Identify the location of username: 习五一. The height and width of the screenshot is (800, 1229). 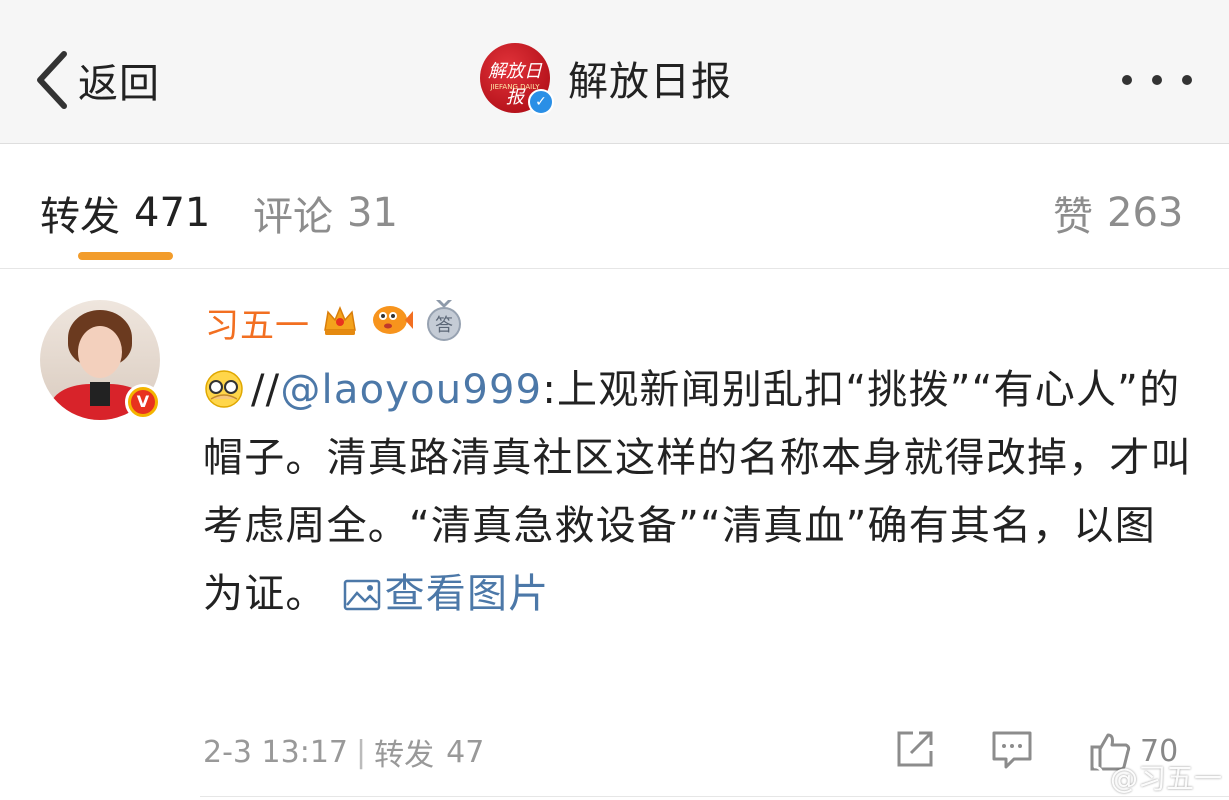
(257, 322).